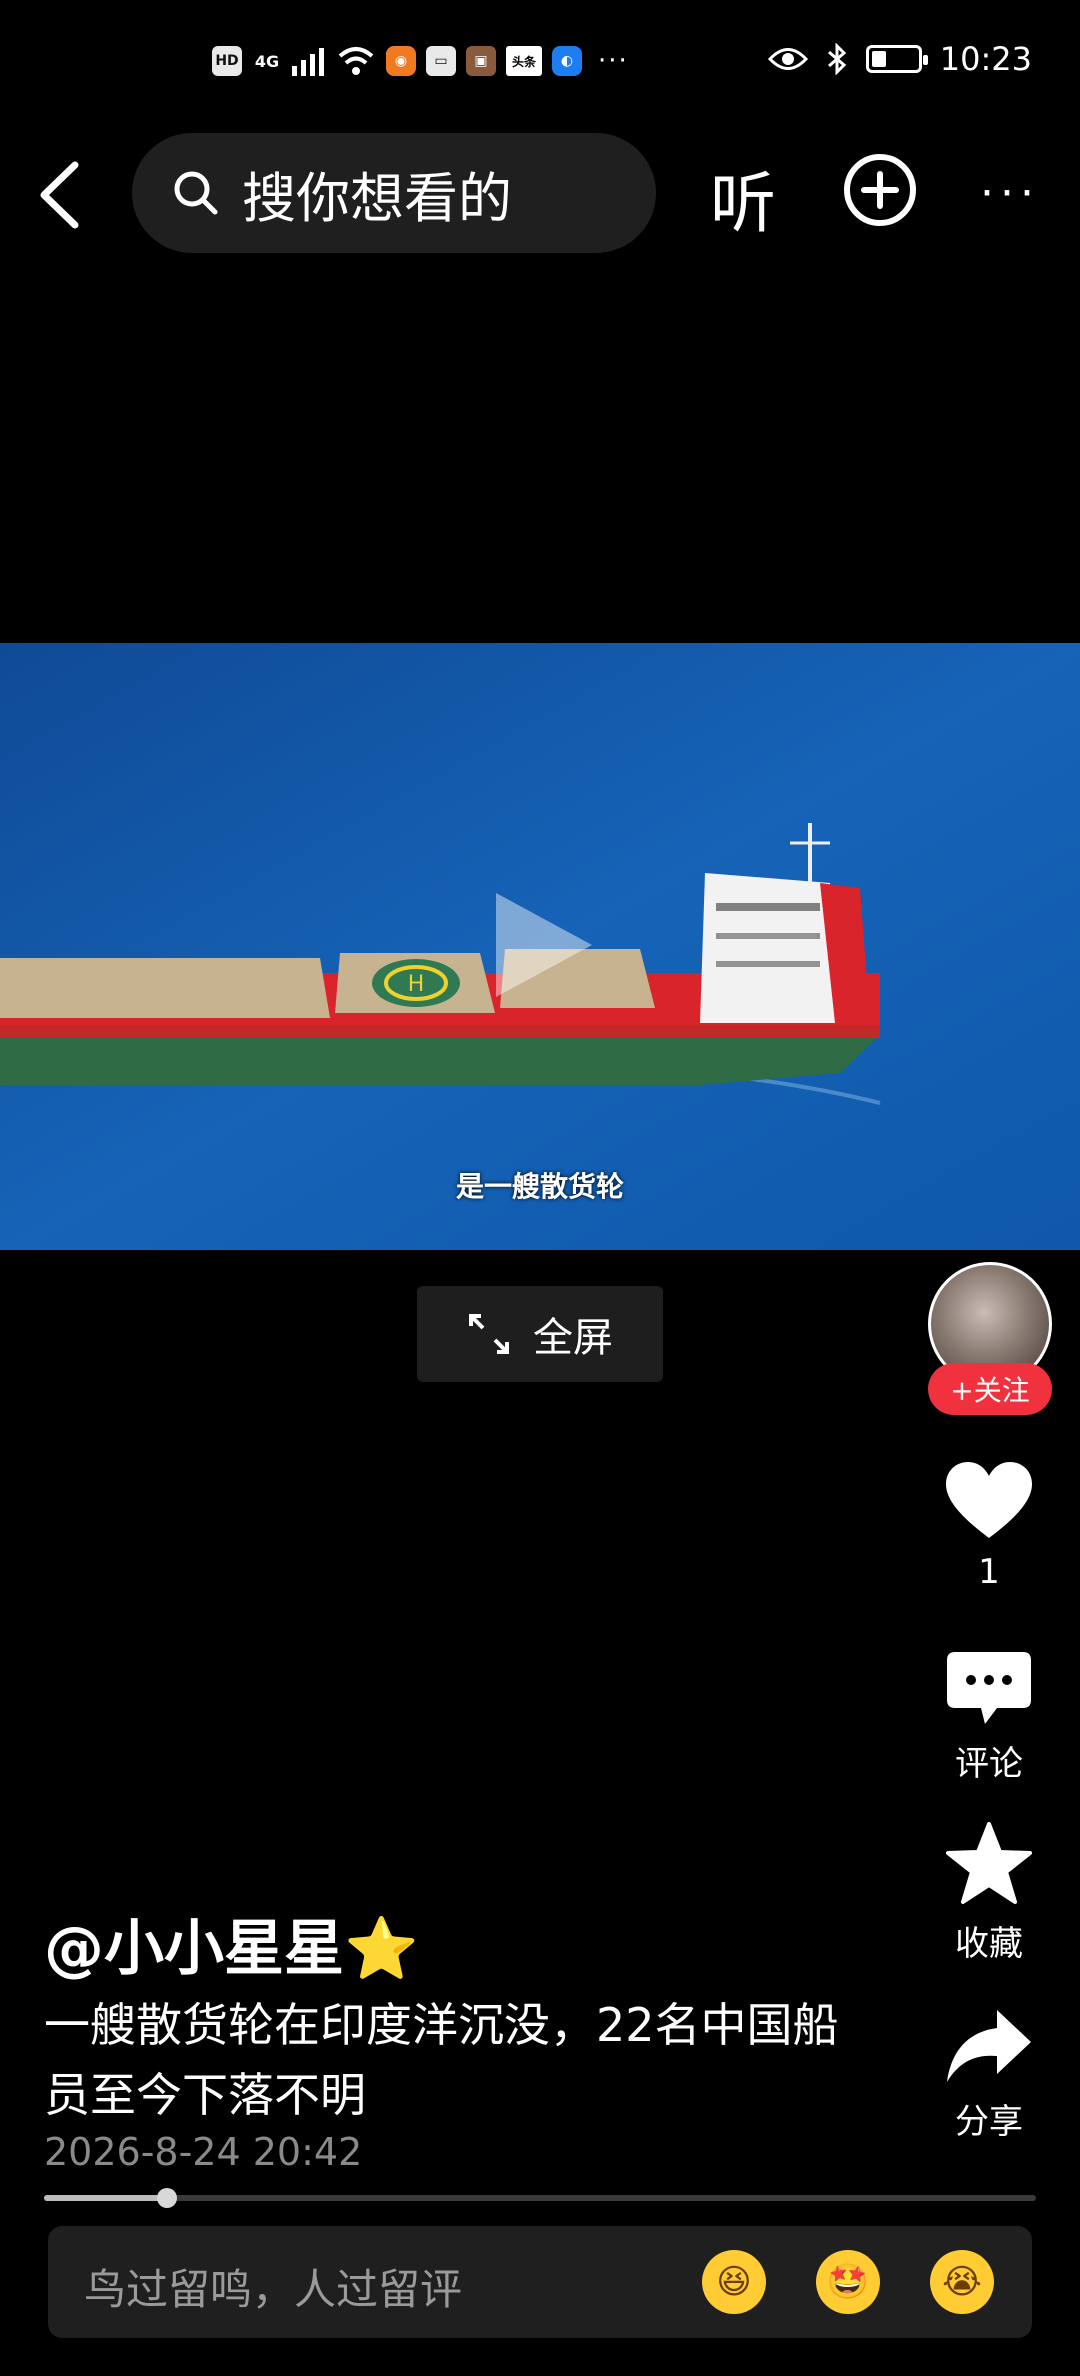 This screenshot has width=1080, height=2376. Describe the element at coordinates (989, 1688) in the screenshot. I see `comment-icon` at that location.